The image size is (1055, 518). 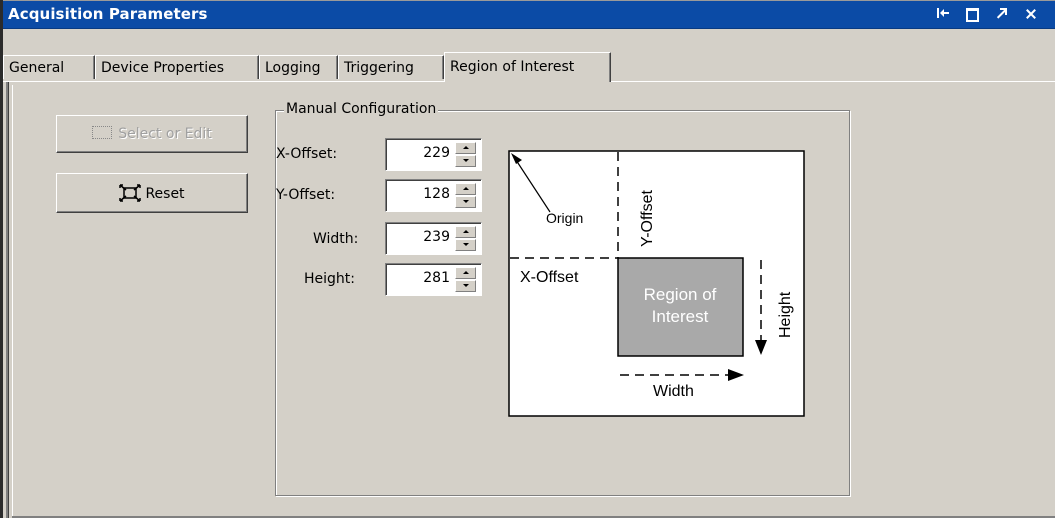 I want to click on height-down-arrow-icon, so click(x=465, y=286).